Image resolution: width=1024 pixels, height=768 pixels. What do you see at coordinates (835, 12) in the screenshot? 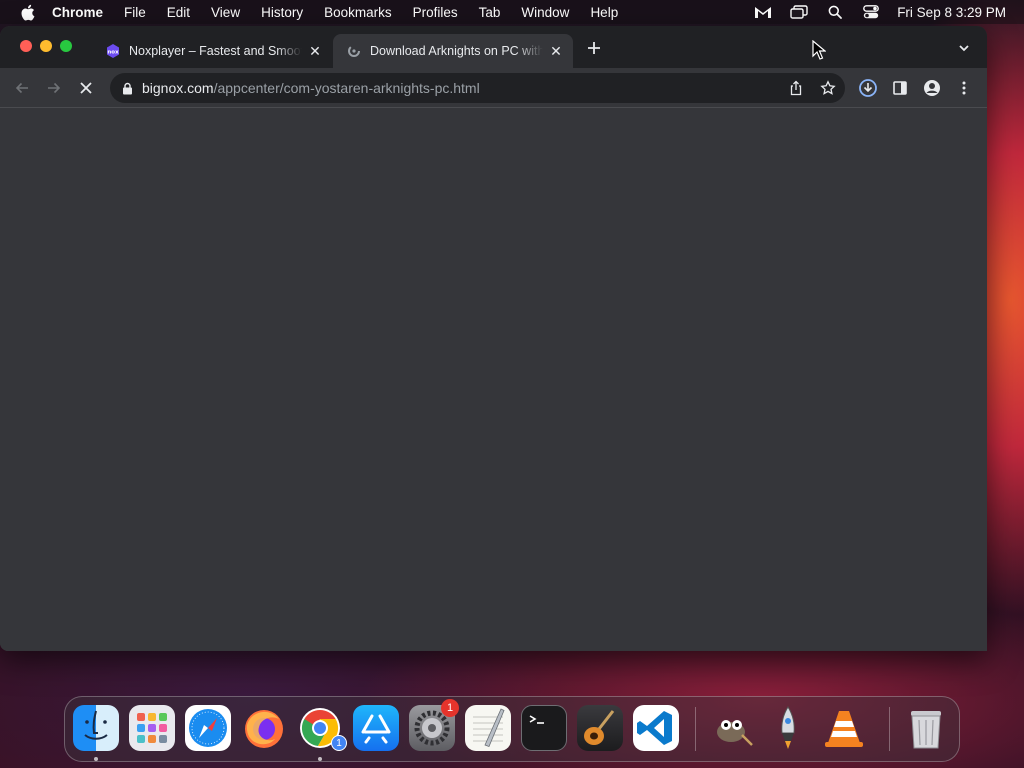
I see `spotlight-search-icon` at bounding box center [835, 12].